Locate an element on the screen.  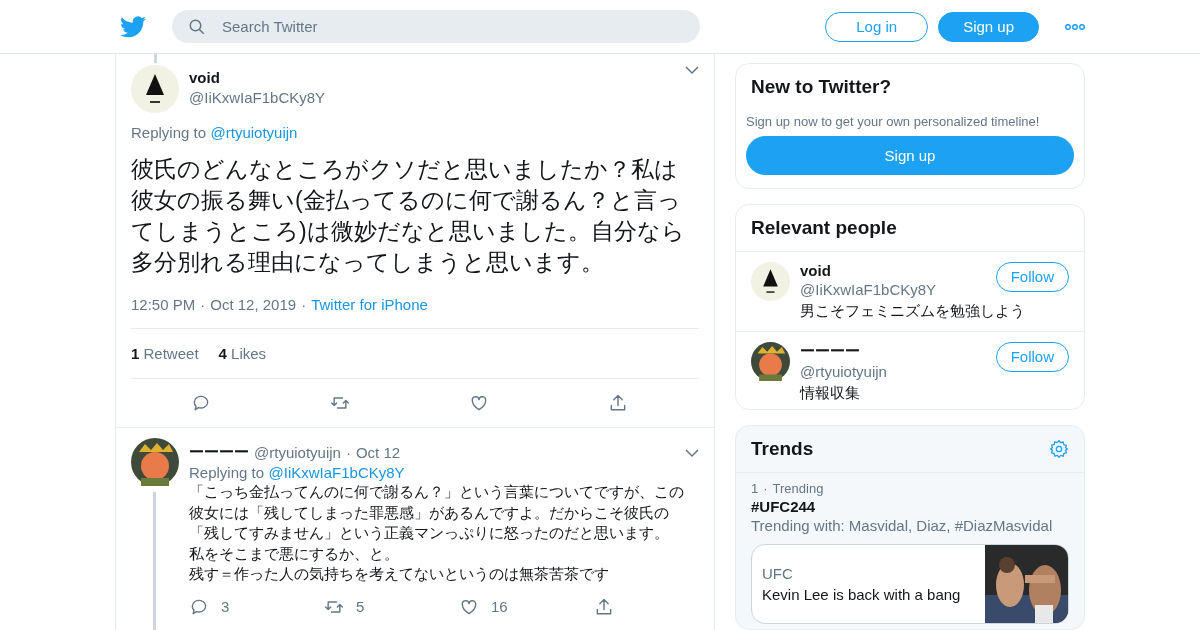
author-name: ーーーー is located at coordinates (219, 452).